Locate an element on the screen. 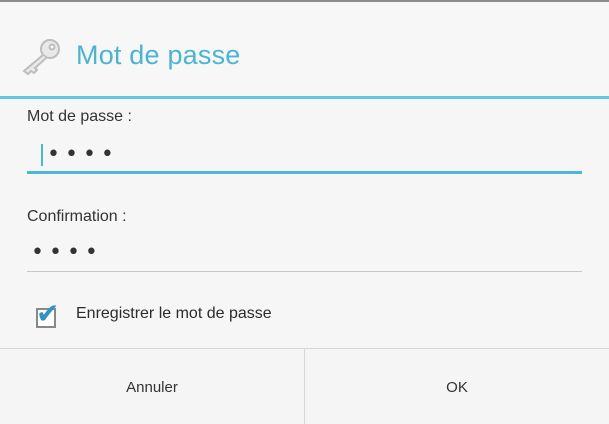 The image size is (609, 424). remember-password-row: ✔ Enregistrer le mot de passe is located at coordinates (236, 317).